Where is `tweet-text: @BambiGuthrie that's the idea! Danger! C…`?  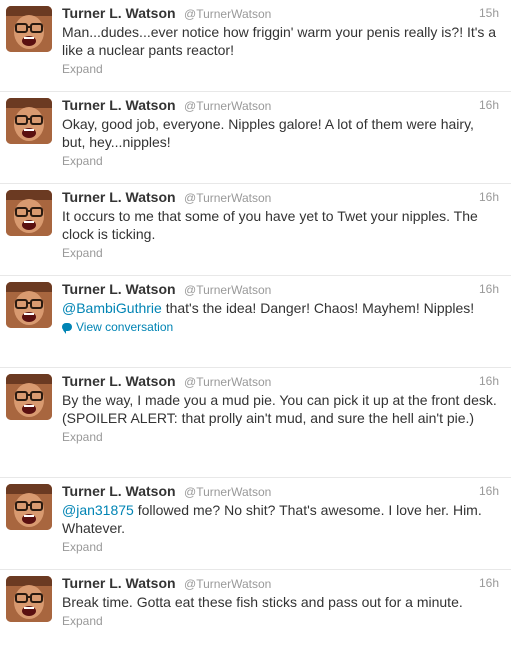
tweet-text: @BambiGuthrie that's the idea! Danger! C… is located at coordinates (280, 308).